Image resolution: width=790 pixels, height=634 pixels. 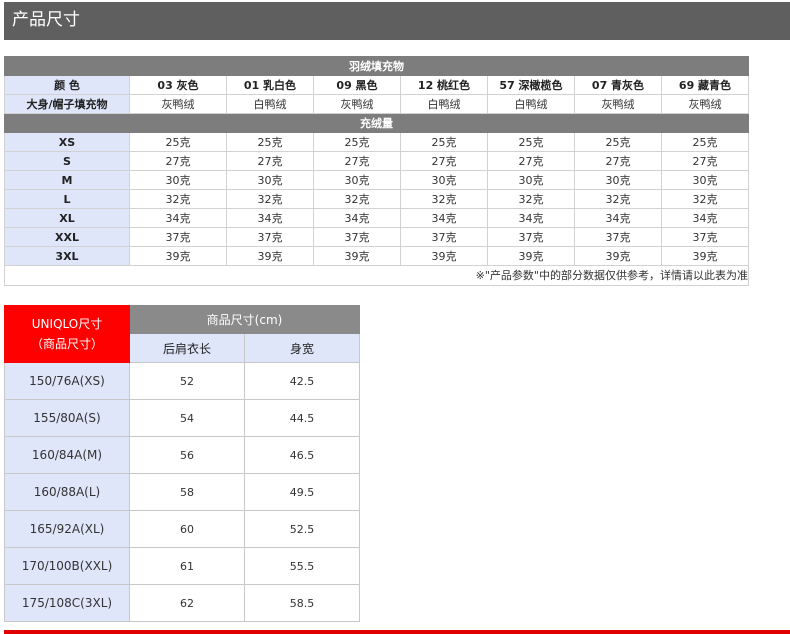 What do you see at coordinates (302, 381) in the screenshot?
I see `table-cell: 42.5` at bounding box center [302, 381].